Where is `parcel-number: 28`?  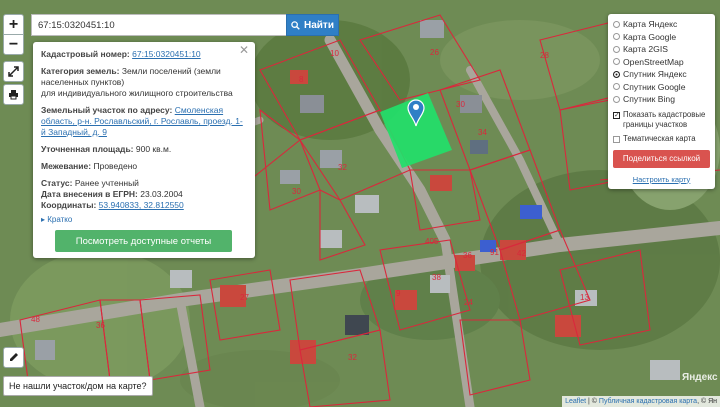
parcel-number: 28 is located at coordinates (544, 55).